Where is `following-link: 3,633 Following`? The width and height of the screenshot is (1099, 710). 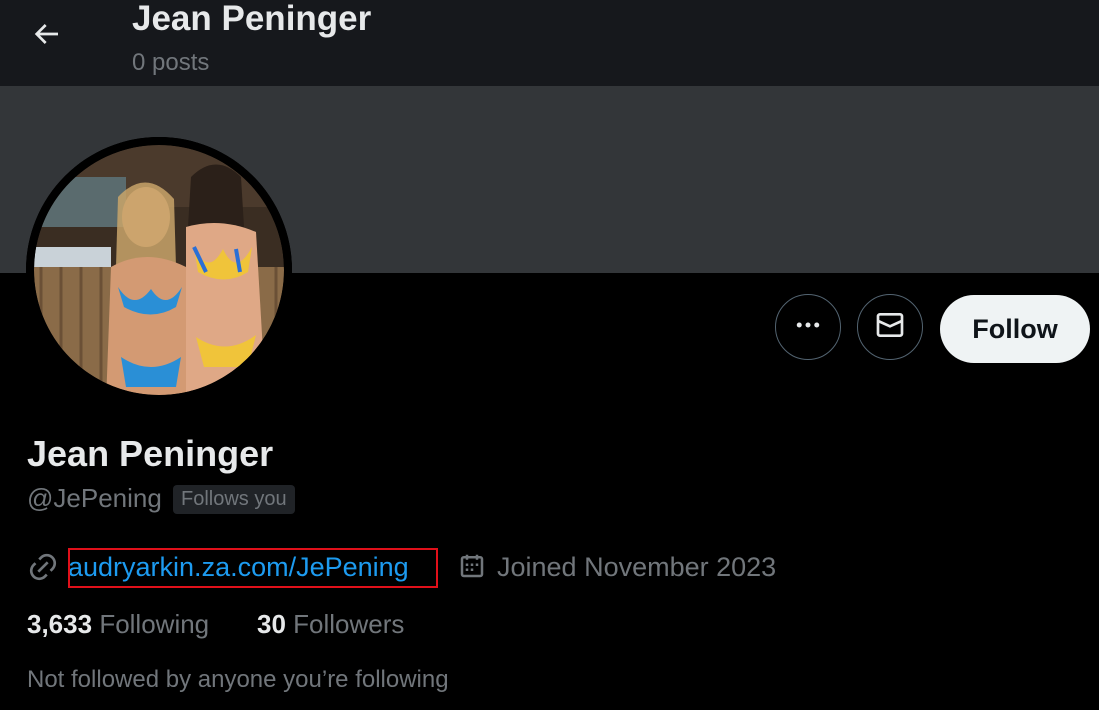
following-link: 3,633 Following is located at coordinates (118, 624).